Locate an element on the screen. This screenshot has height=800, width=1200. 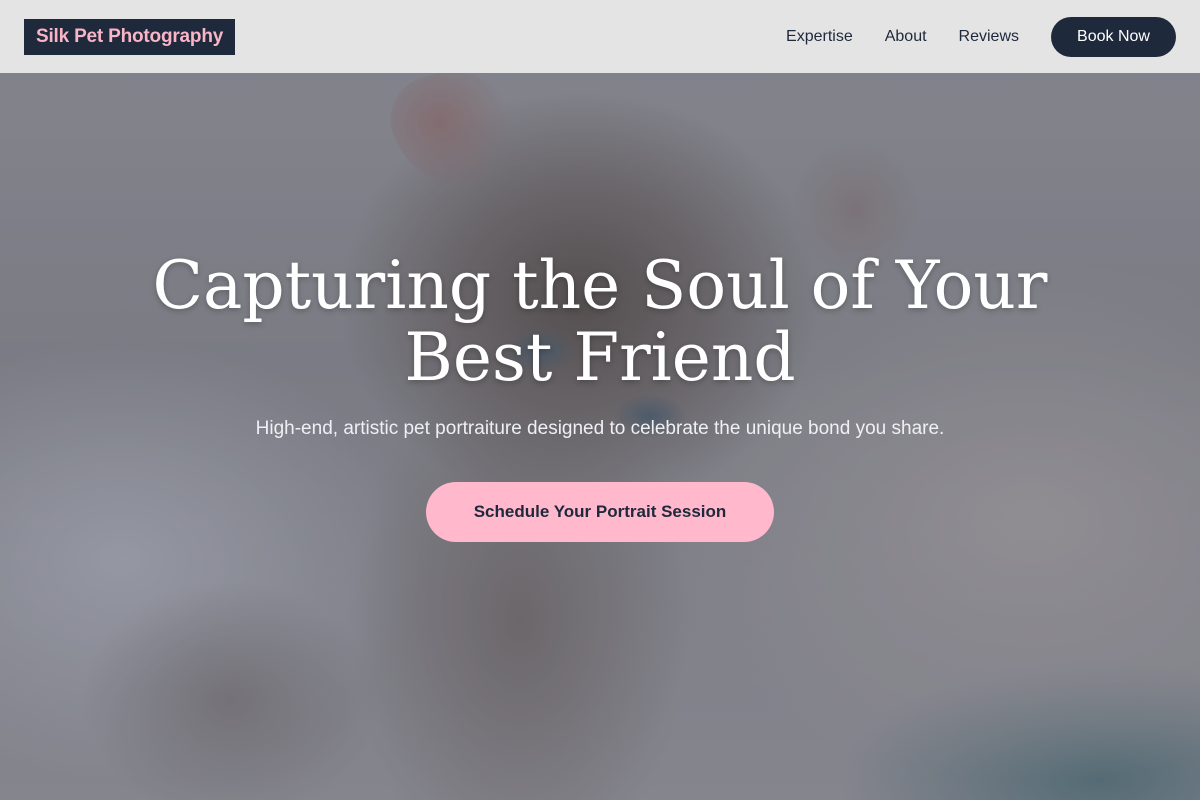
hero-title: Capturing the Soul of Your Best Friend is located at coordinates (600, 321).